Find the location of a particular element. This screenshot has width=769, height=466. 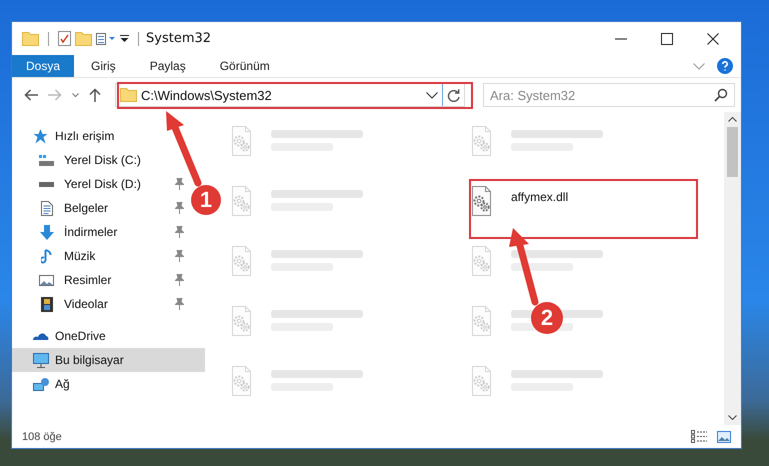

sidebar-item: Videolar is located at coordinates (107, 304).